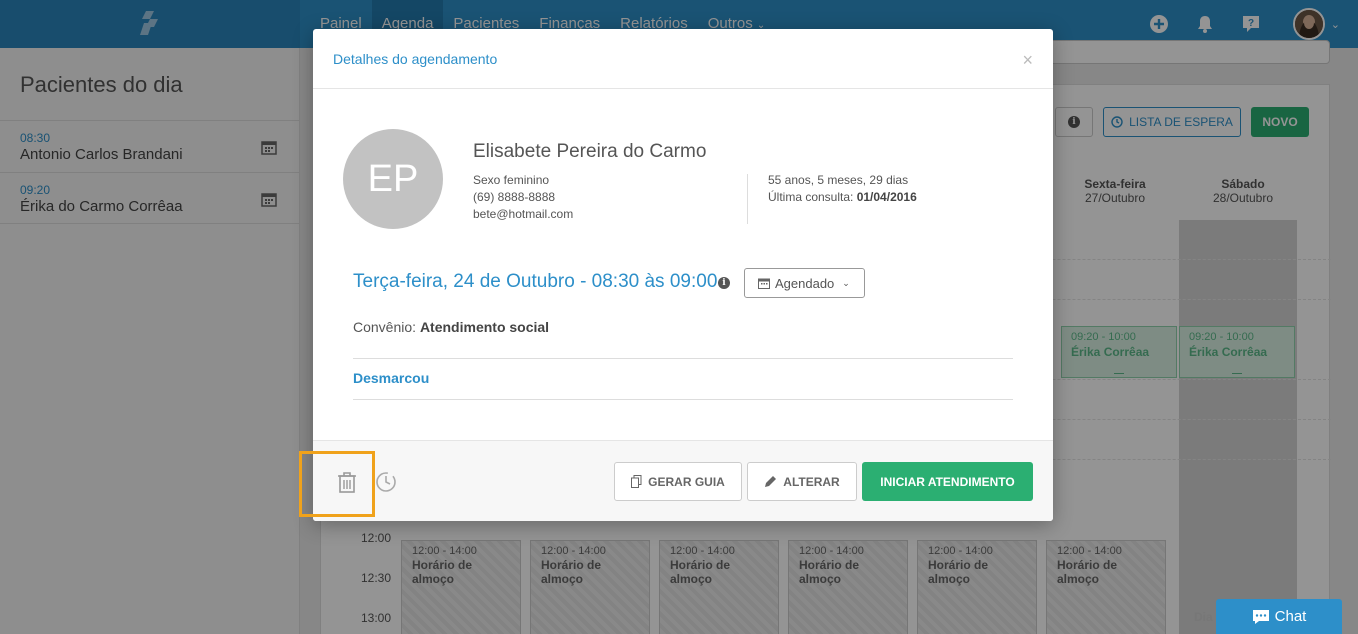 The image size is (1358, 634). I want to click on start-appointment-button: INICIAR ATENDIMENTO, so click(947, 481).